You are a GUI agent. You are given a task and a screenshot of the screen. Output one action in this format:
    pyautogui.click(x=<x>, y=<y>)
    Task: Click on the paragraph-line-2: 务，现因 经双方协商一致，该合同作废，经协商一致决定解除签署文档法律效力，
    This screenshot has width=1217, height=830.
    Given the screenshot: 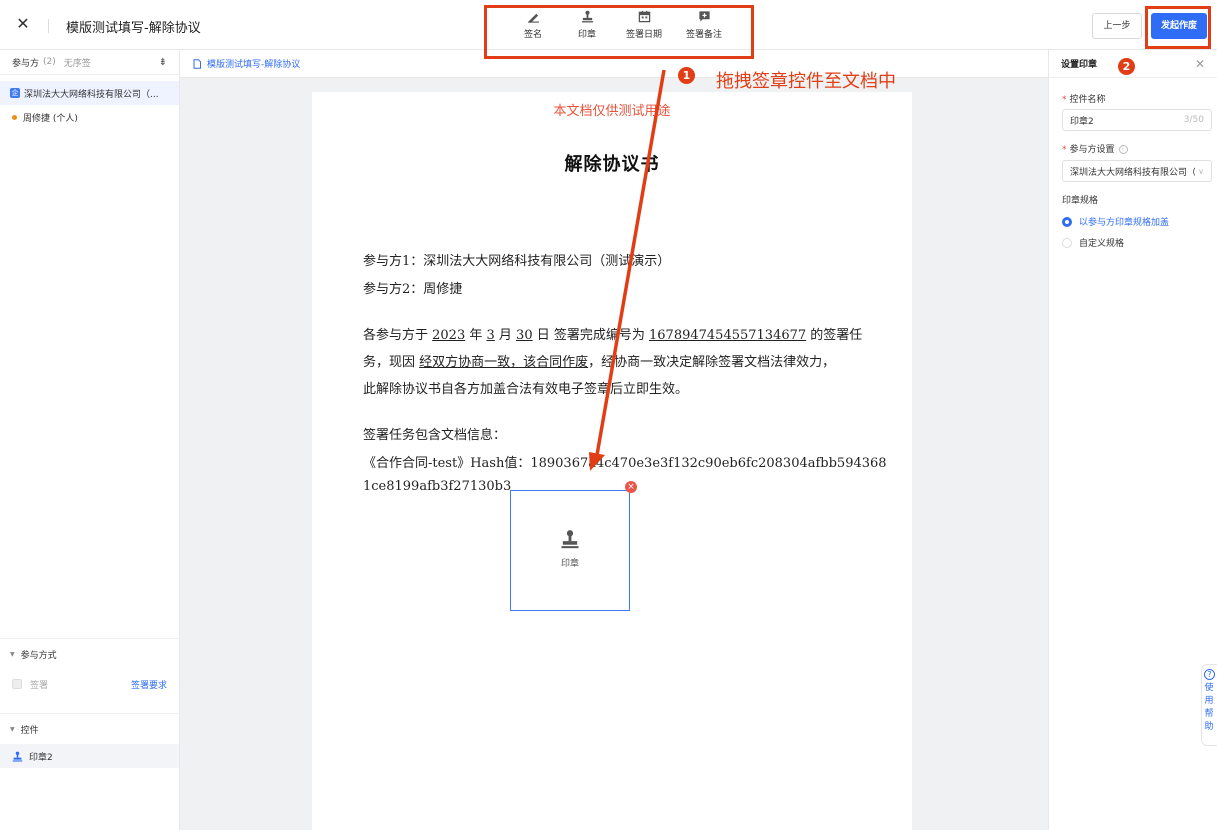 What is the action you would take?
    pyautogui.click(x=599, y=360)
    